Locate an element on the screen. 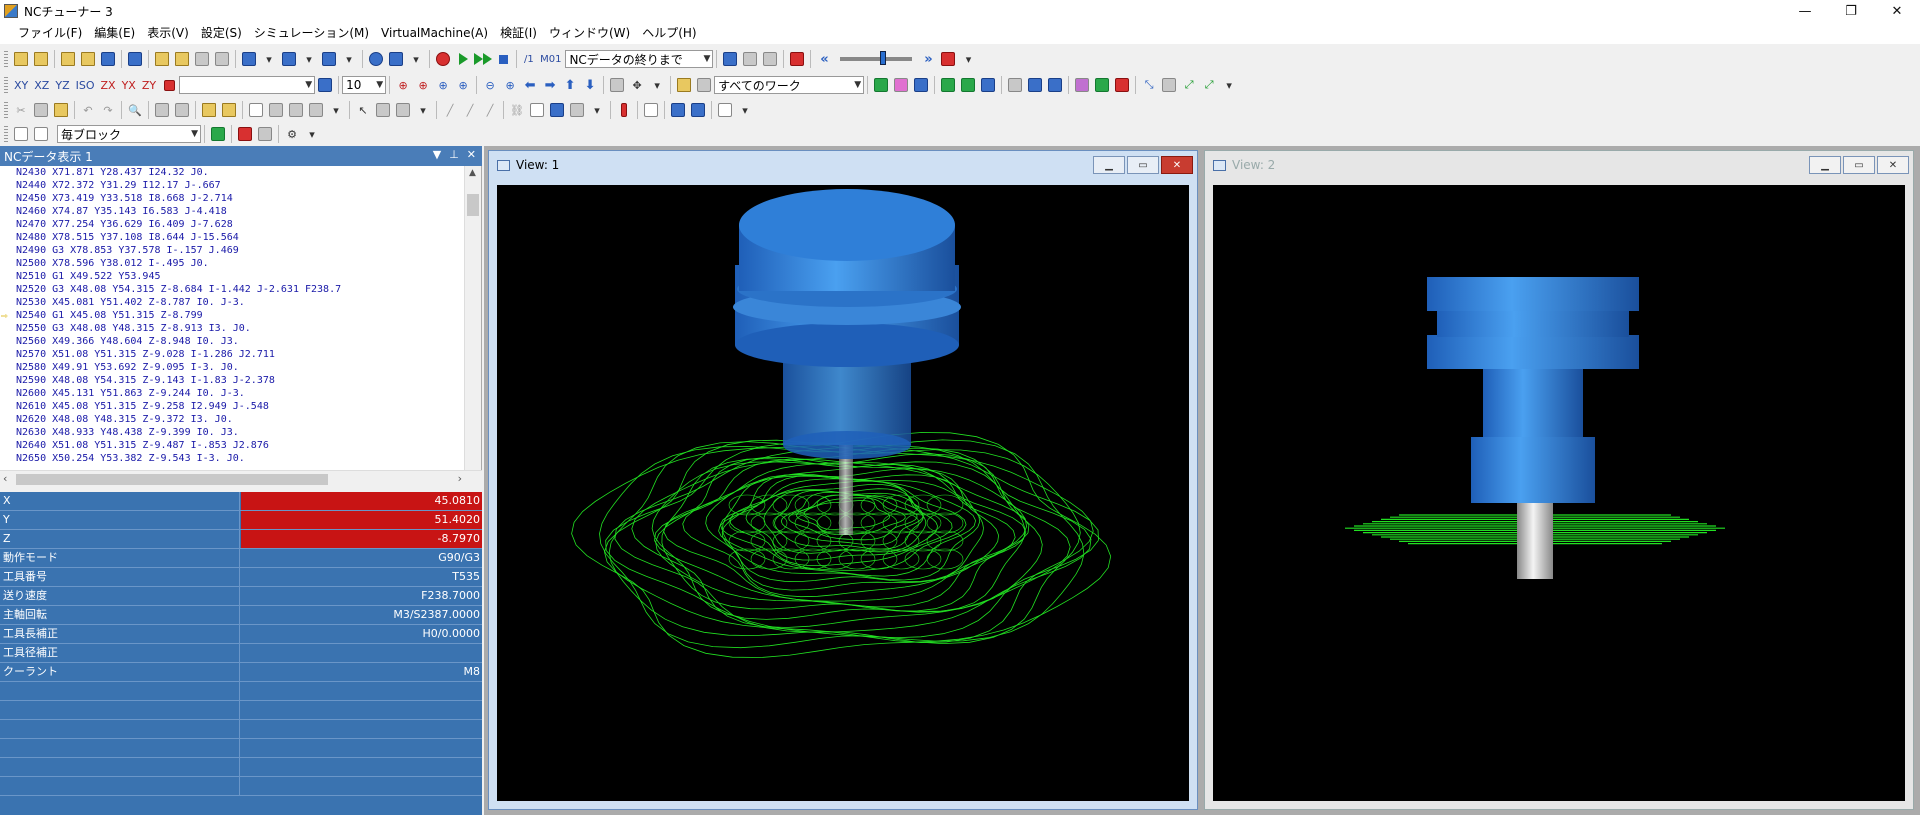  menu-window: ウィンドウ(W) is located at coordinates (589, 33).